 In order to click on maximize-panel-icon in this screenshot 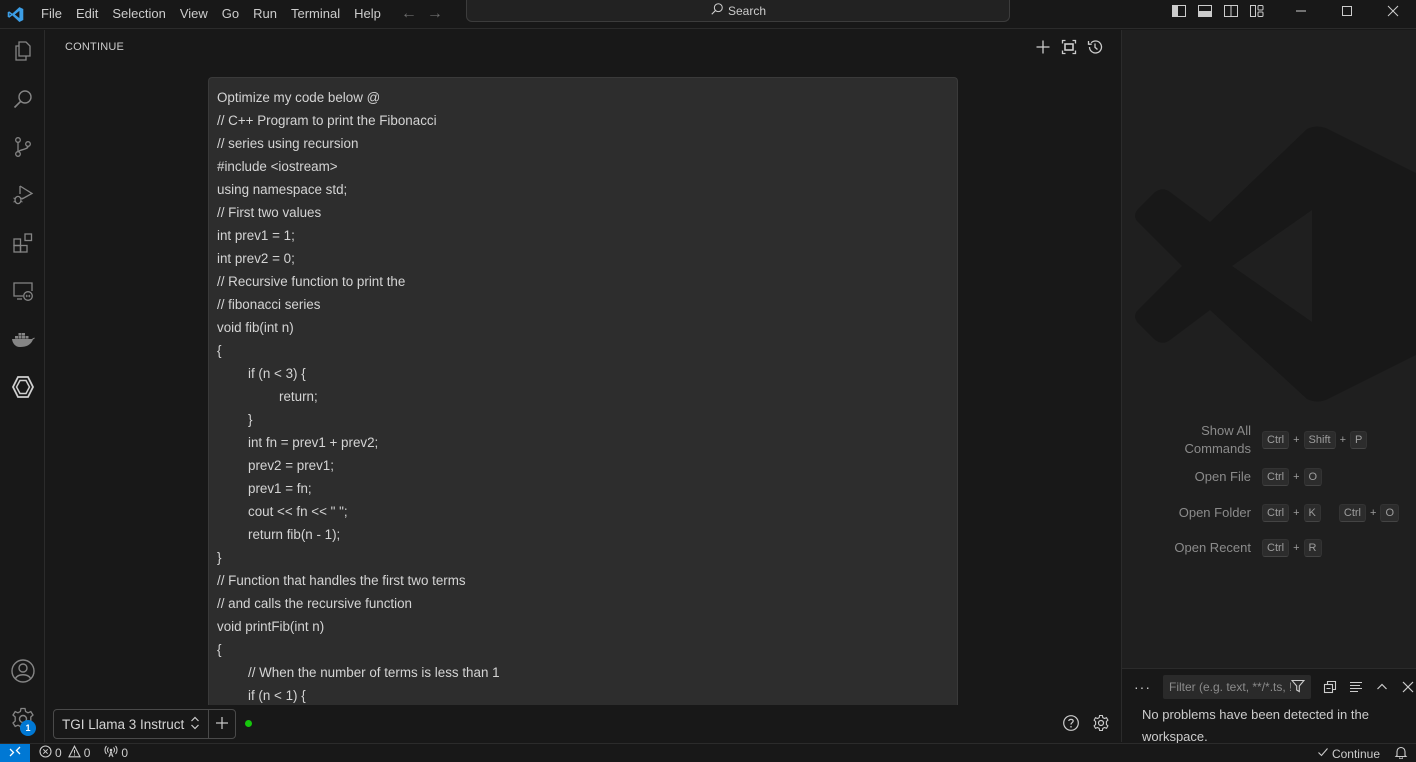, I will do `click(1382, 687)`.